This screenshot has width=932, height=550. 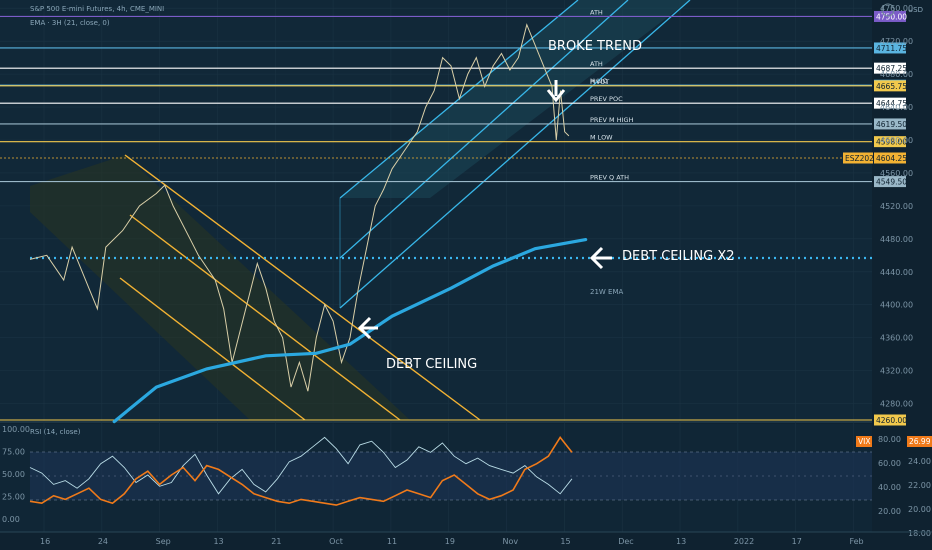 What do you see at coordinates (625, 541) in the screenshot?
I see `time-tick: Dec` at bounding box center [625, 541].